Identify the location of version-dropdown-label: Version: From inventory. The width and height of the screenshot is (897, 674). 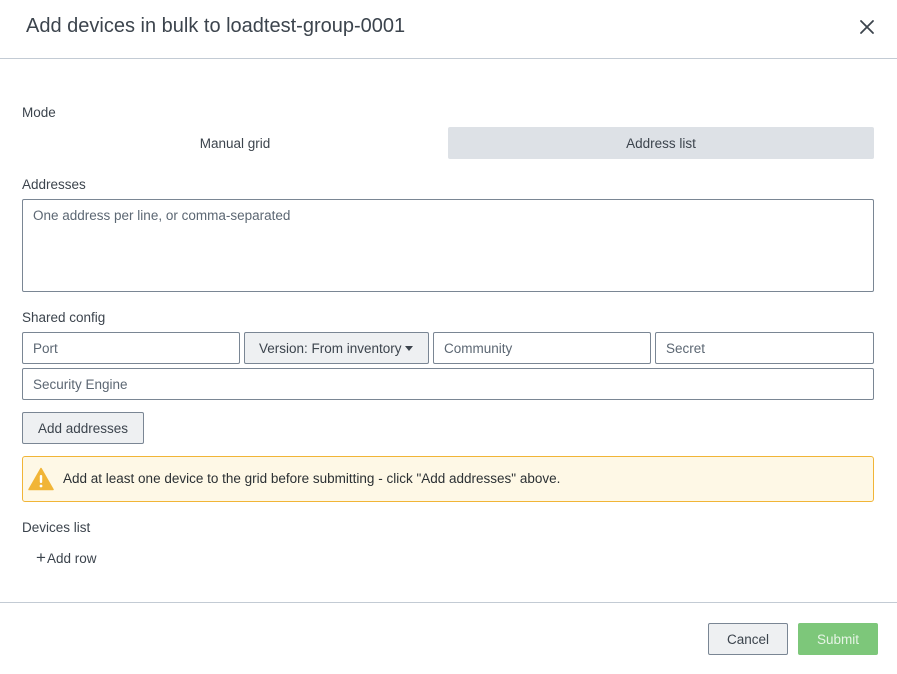
(330, 348).